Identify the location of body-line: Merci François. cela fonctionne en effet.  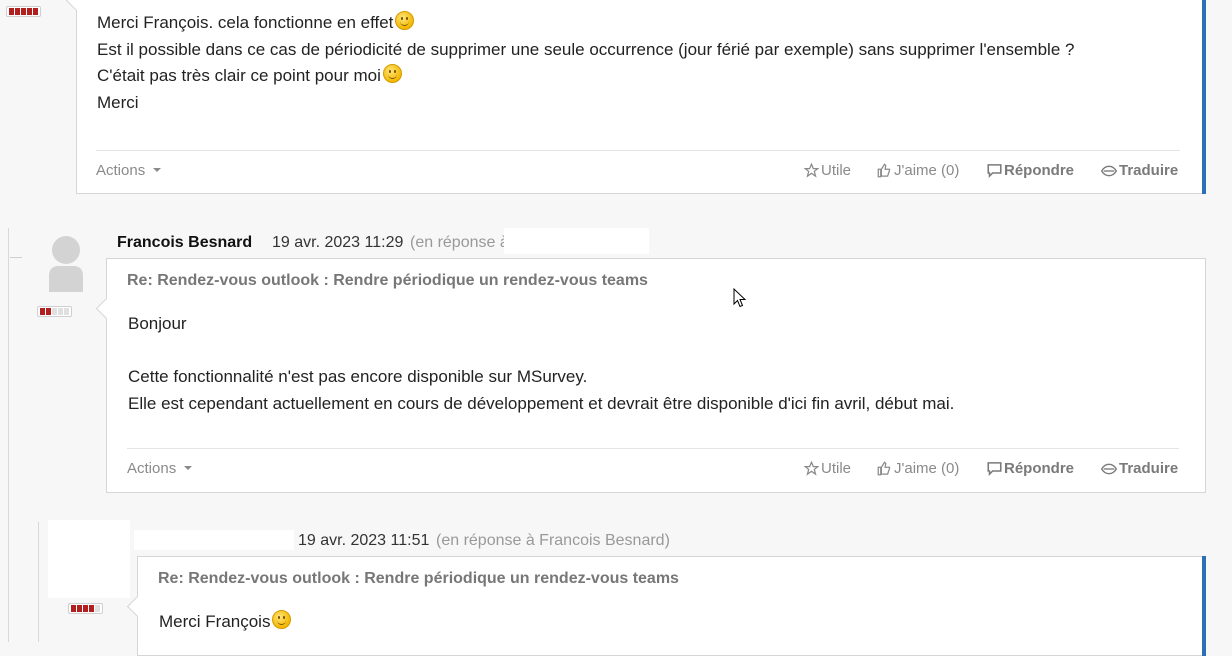
(245, 22).